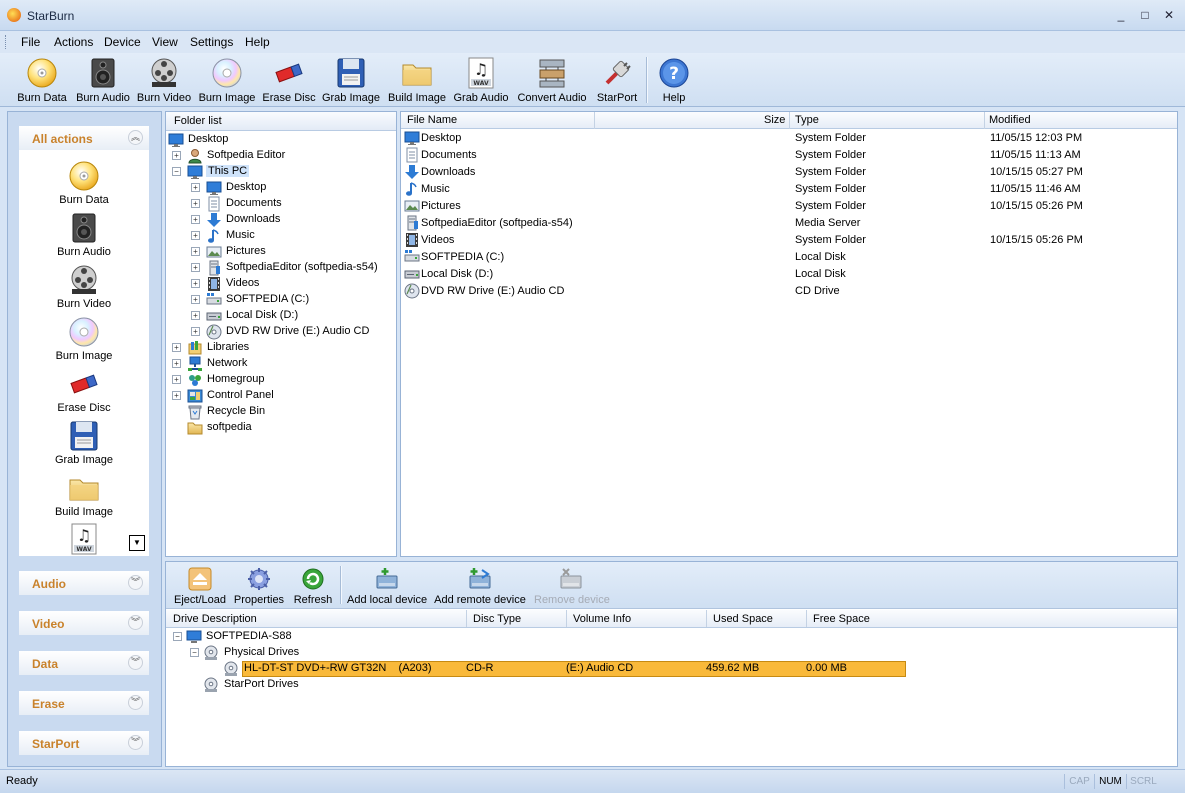  What do you see at coordinates (259, 586) in the screenshot?
I see `properties-button: Properties` at bounding box center [259, 586].